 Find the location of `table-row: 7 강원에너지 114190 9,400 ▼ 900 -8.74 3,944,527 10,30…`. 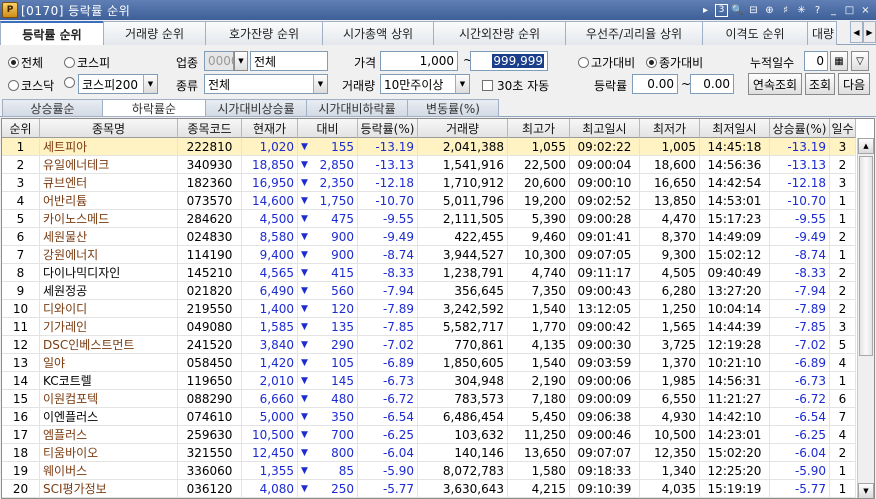

table-row: 7 강원에너지 114190 9,400 ▼ 900 -8.74 3,944,527 10,30… is located at coordinates (429, 255).